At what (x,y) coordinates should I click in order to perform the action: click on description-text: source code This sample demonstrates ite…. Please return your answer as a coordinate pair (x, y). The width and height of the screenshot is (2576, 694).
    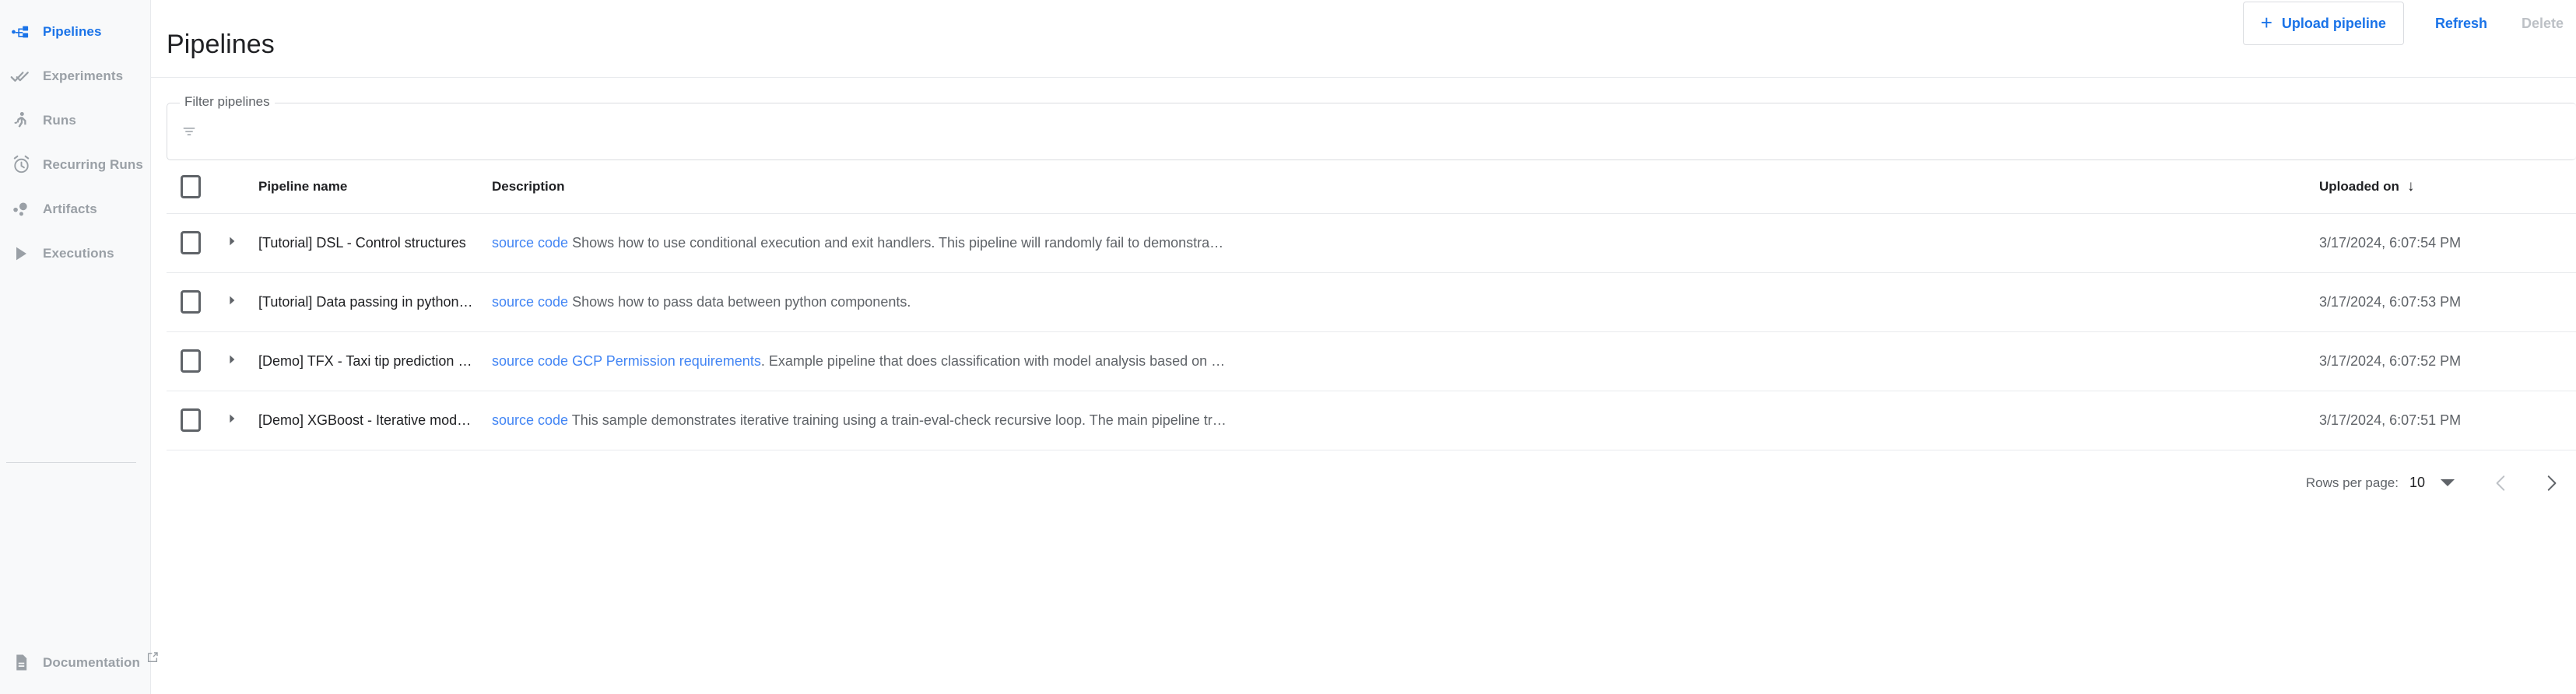
    Looking at the image, I should click on (860, 420).